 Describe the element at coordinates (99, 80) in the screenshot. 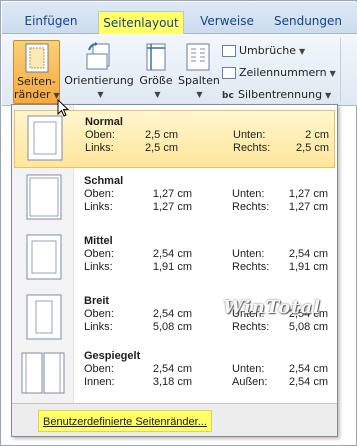

I see `orientation-label: Orientierung` at that location.